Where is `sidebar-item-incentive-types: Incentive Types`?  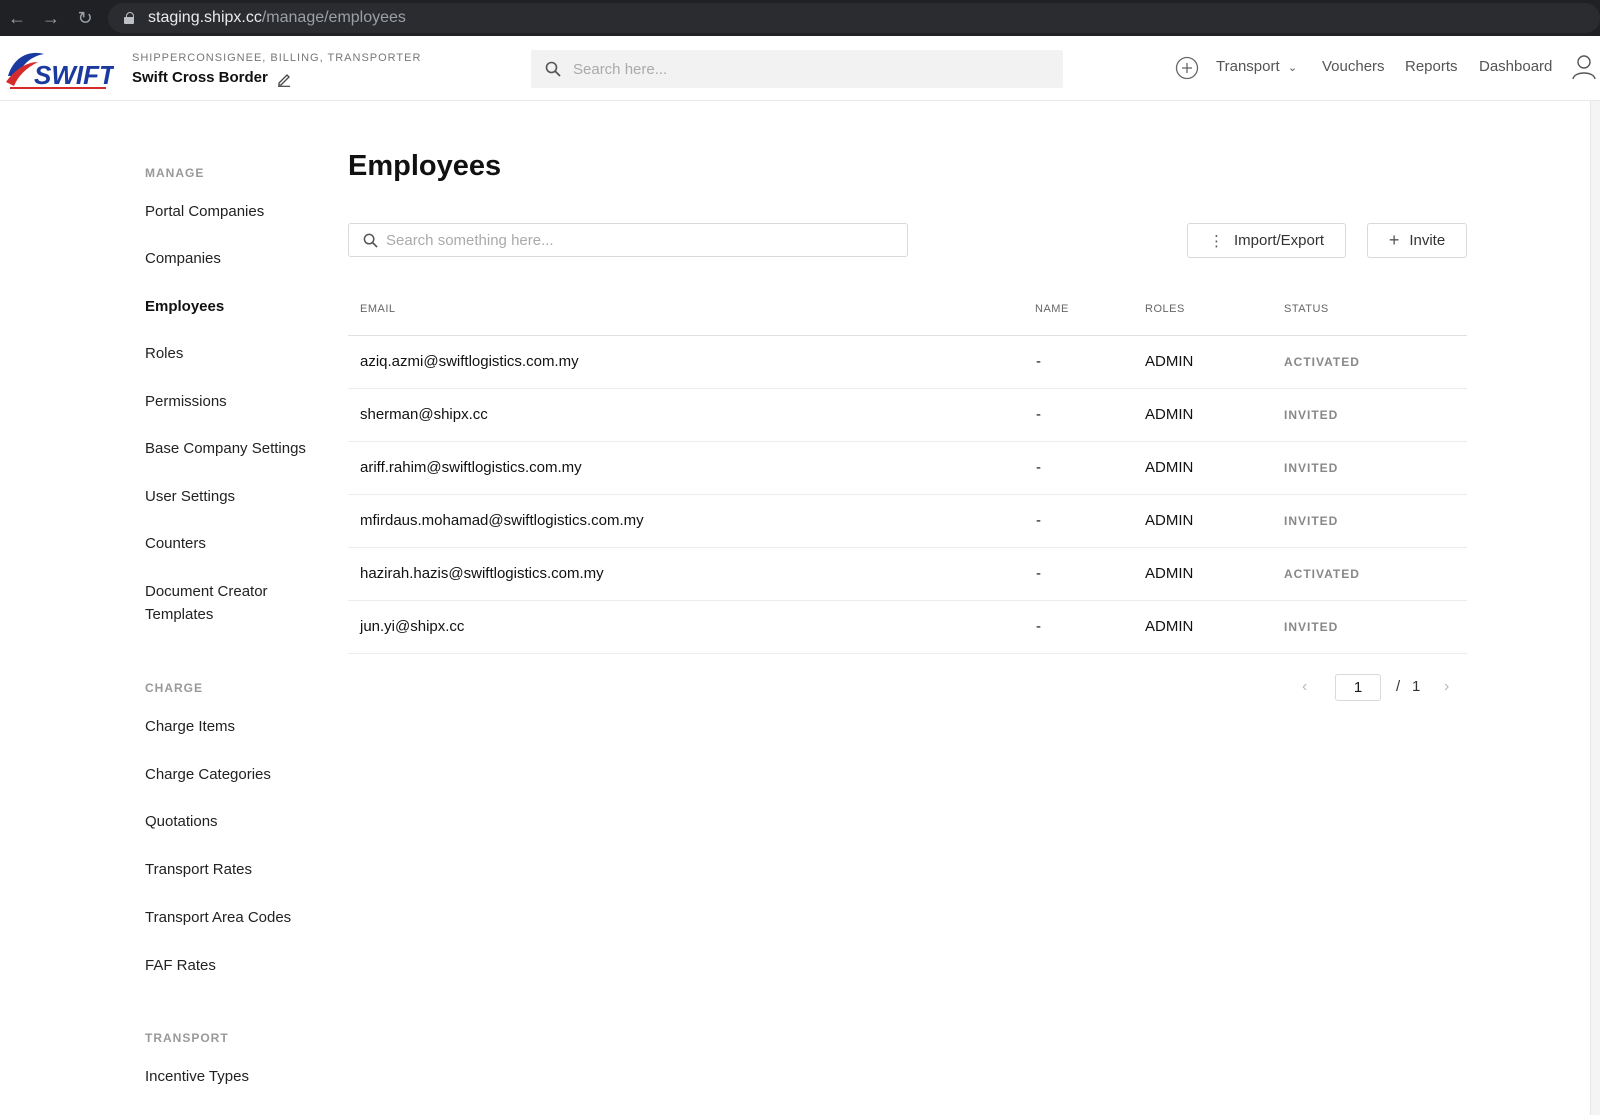
sidebar-item-incentive-types: Incentive Types is located at coordinates (197, 1076).